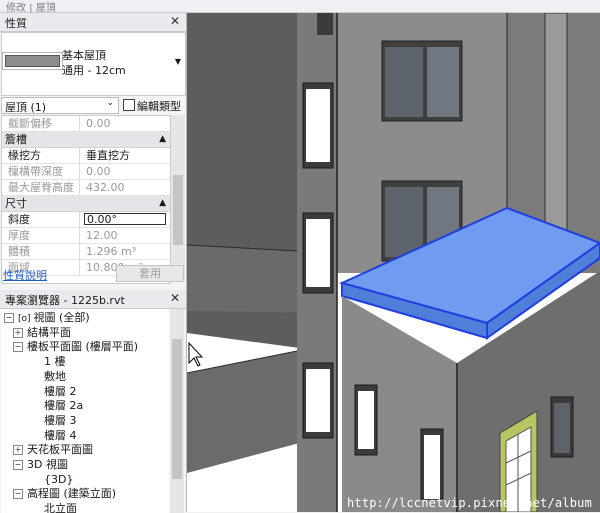  I want to click on instance-filter-value: 屋頂 (1), so click(26, 107).